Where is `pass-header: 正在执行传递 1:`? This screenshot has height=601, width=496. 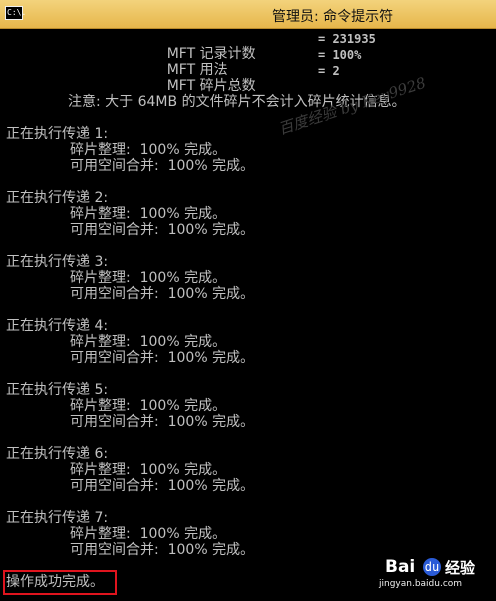
pass-header: 正在执行传递 1: is located at coordinates (57, 134).